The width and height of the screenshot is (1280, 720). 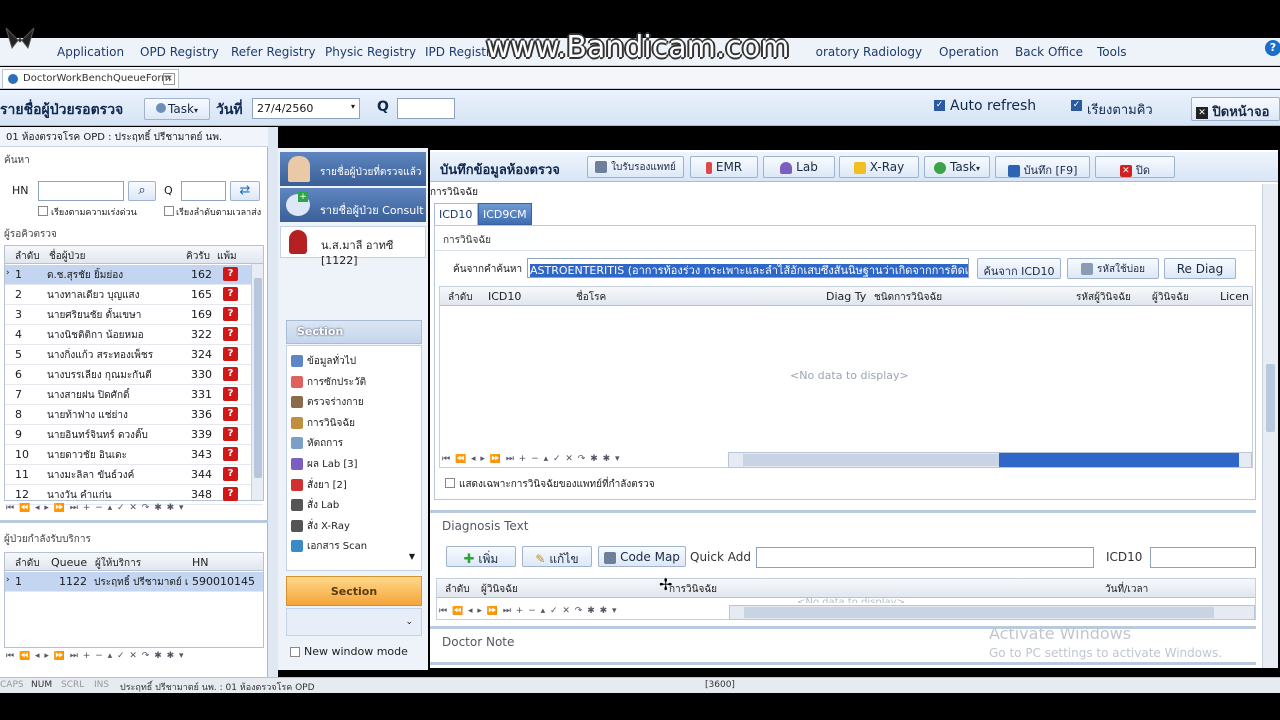 I want to click on nav-consult-patients: + รายชื่อผู้ป่วย Consult, so click(x=353, y=205).